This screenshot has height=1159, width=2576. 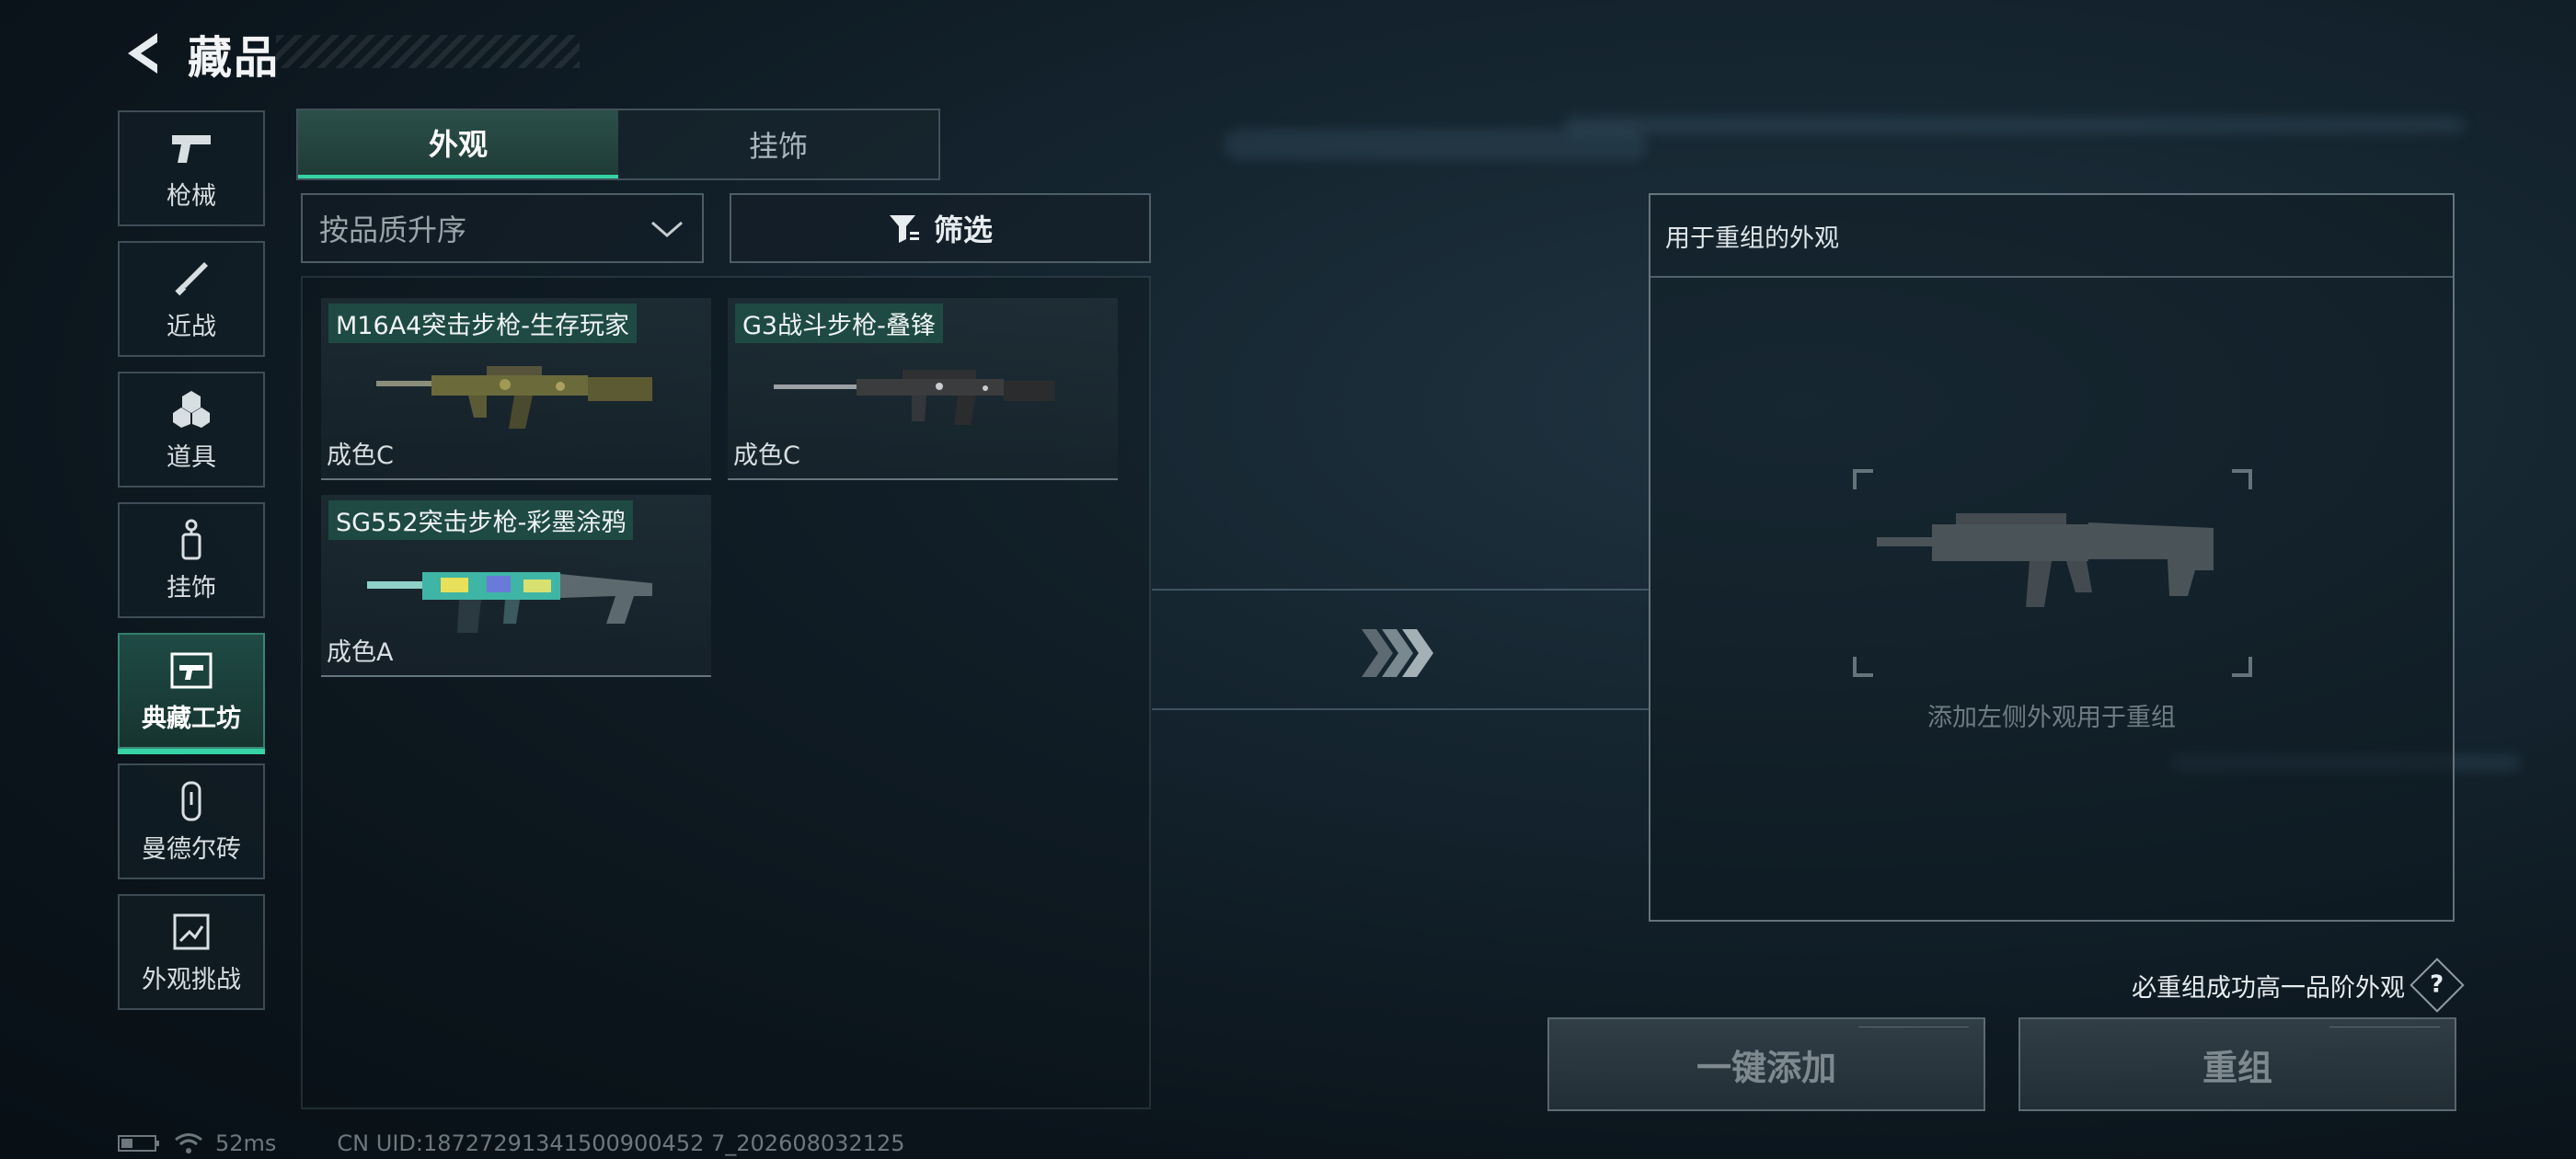 I want to click on recombine-label: 重组, so click(x=2237, y=1067).